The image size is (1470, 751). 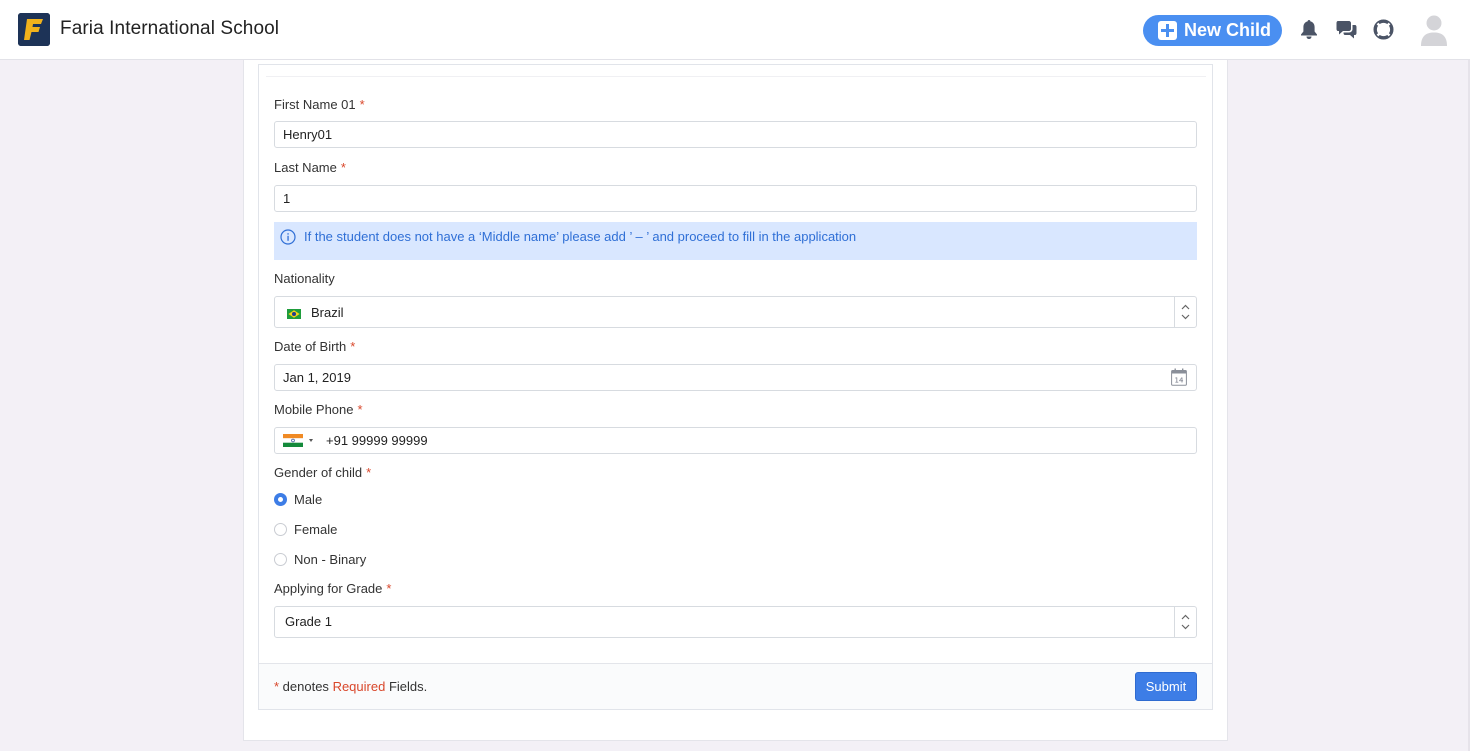 What do you see at coordinates (1167, 30) in the screenshot?
I see `plus-icon` at bounding box center [1167, 30].